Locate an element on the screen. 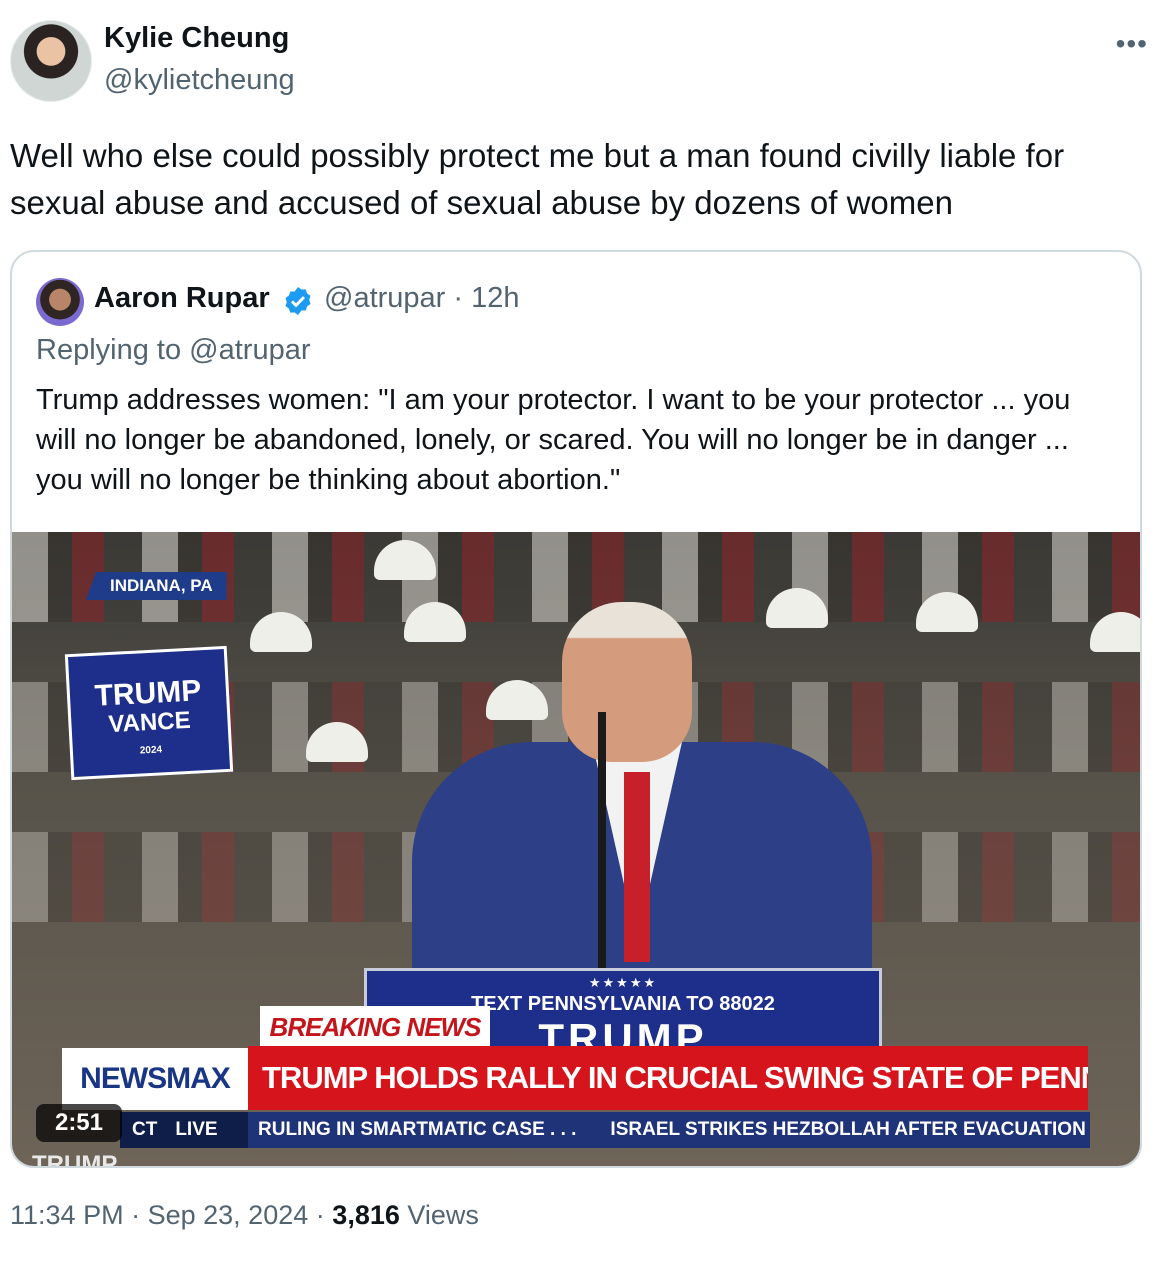 Image resolution: width=1168 pixels, height=1266 pixels. sign-year: 2024 is located at coordinates (151, 750).